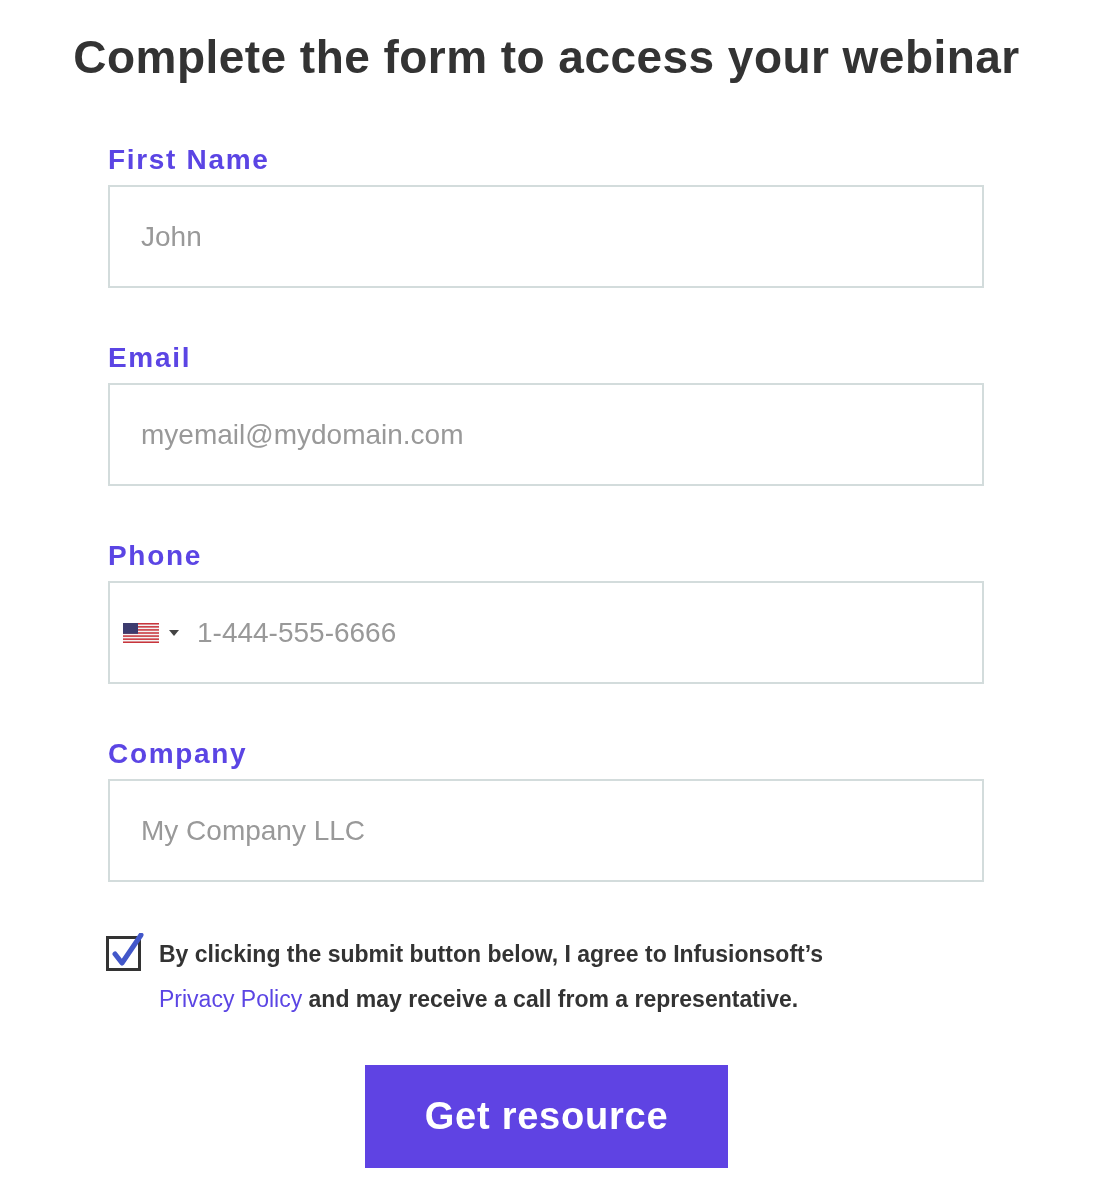 The height and width of the screenshot is (1200, 1093). Describe the element at coordinates (546, 236) in the screenshot. I see `input-field: John` at that location.